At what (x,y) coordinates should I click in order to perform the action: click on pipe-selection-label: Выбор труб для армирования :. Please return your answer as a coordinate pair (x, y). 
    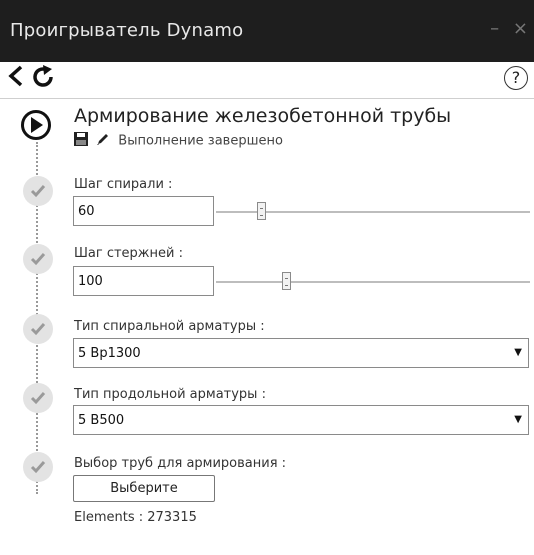
    Looking at the image, I should click on (180, 463).